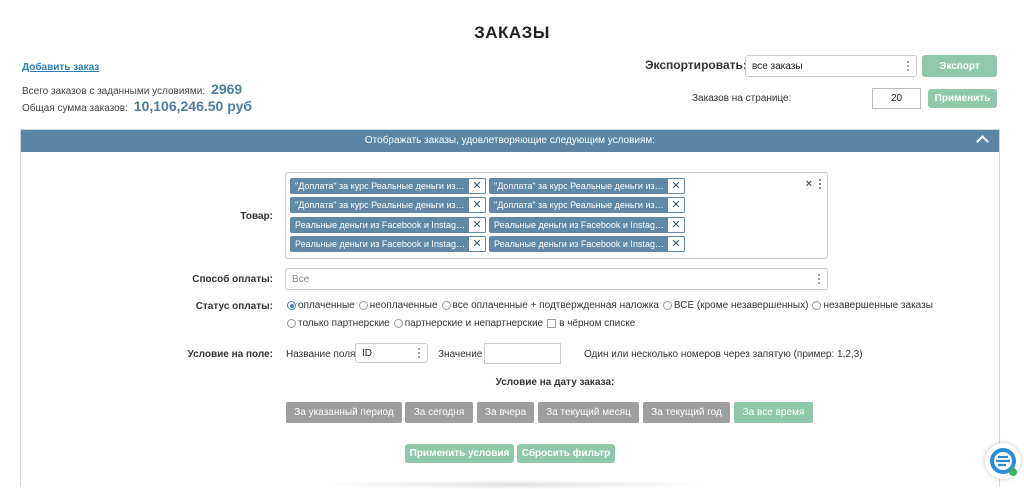  I want to click on apply-conditions-button: Применить условия, so click(459, 453).